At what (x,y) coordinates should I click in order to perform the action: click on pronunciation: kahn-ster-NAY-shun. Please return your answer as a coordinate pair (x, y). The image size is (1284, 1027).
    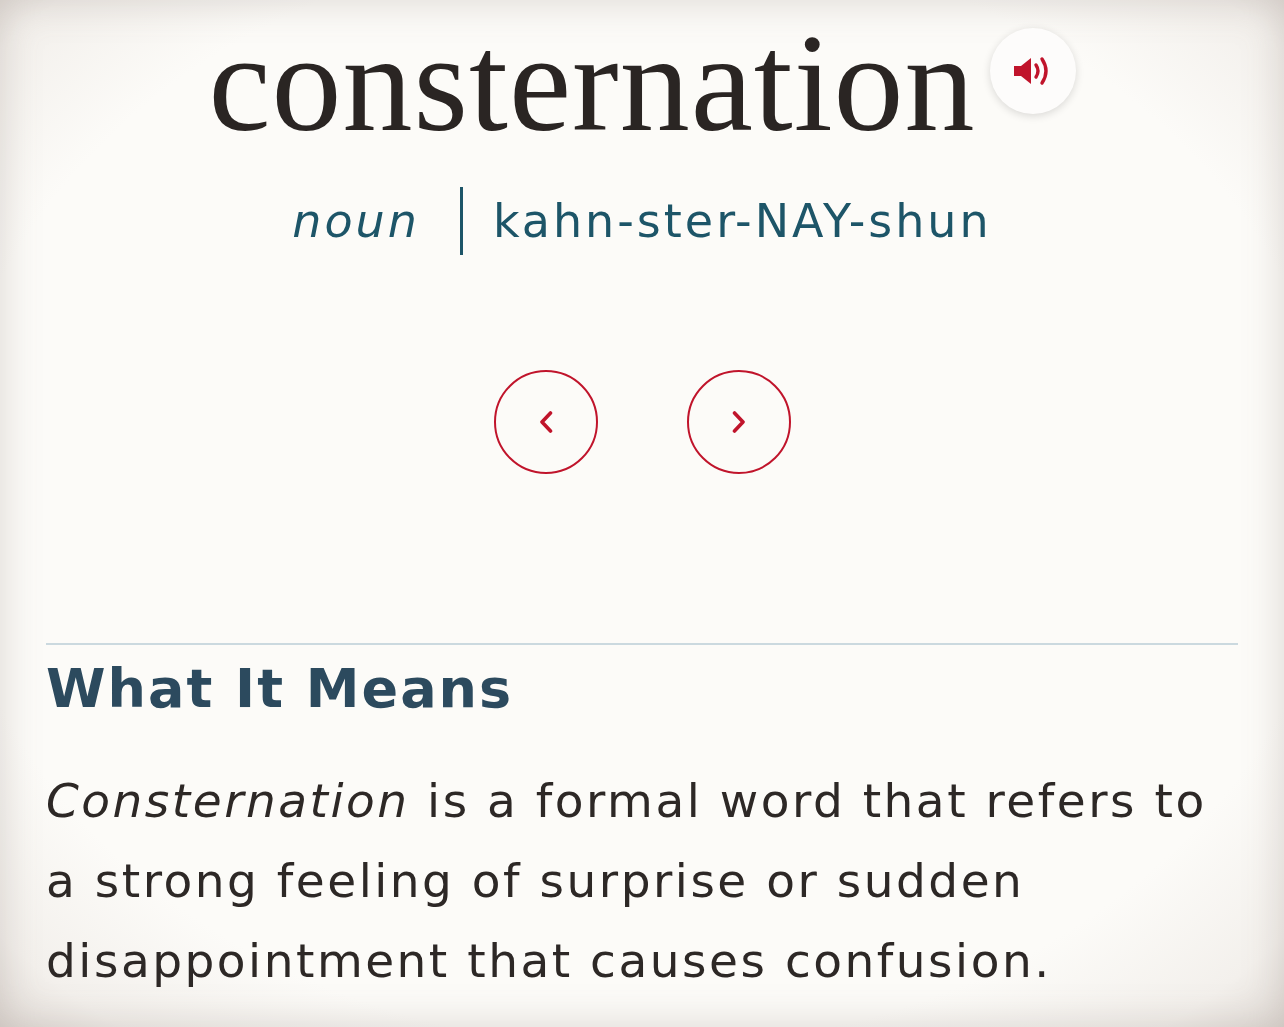
    Looking at the image, I should click on (742, 221).